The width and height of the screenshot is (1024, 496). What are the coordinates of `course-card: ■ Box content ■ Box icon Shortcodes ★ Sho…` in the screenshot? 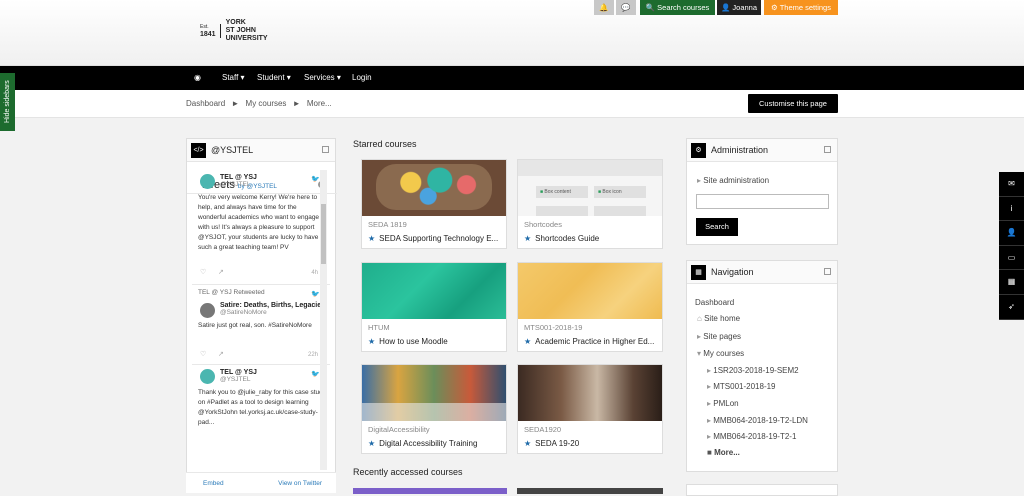 It's located at (590, 204).